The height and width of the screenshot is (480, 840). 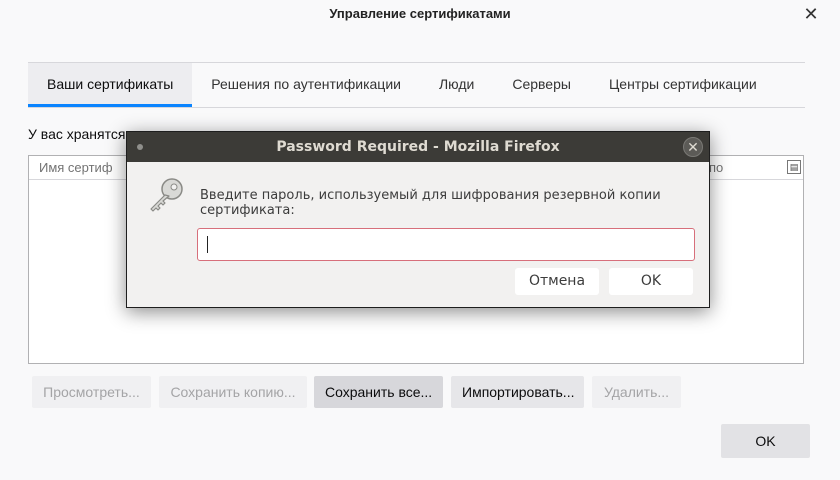 What do you see at coordinates (794, 167) in the screenshot?
I see `column-picker-icon: ▤` at bounding box center [794, 167].